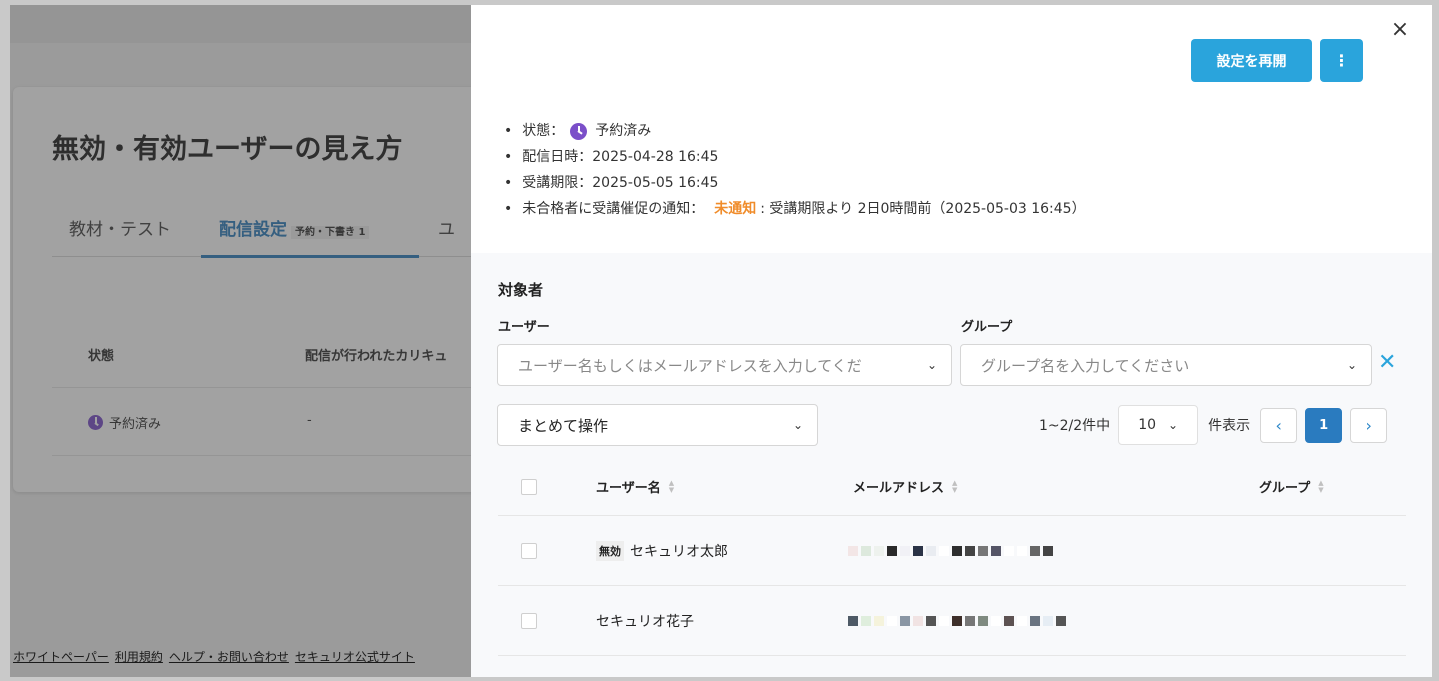  I want to click on chevron-left-icon: ‹, so click(1278, 425).